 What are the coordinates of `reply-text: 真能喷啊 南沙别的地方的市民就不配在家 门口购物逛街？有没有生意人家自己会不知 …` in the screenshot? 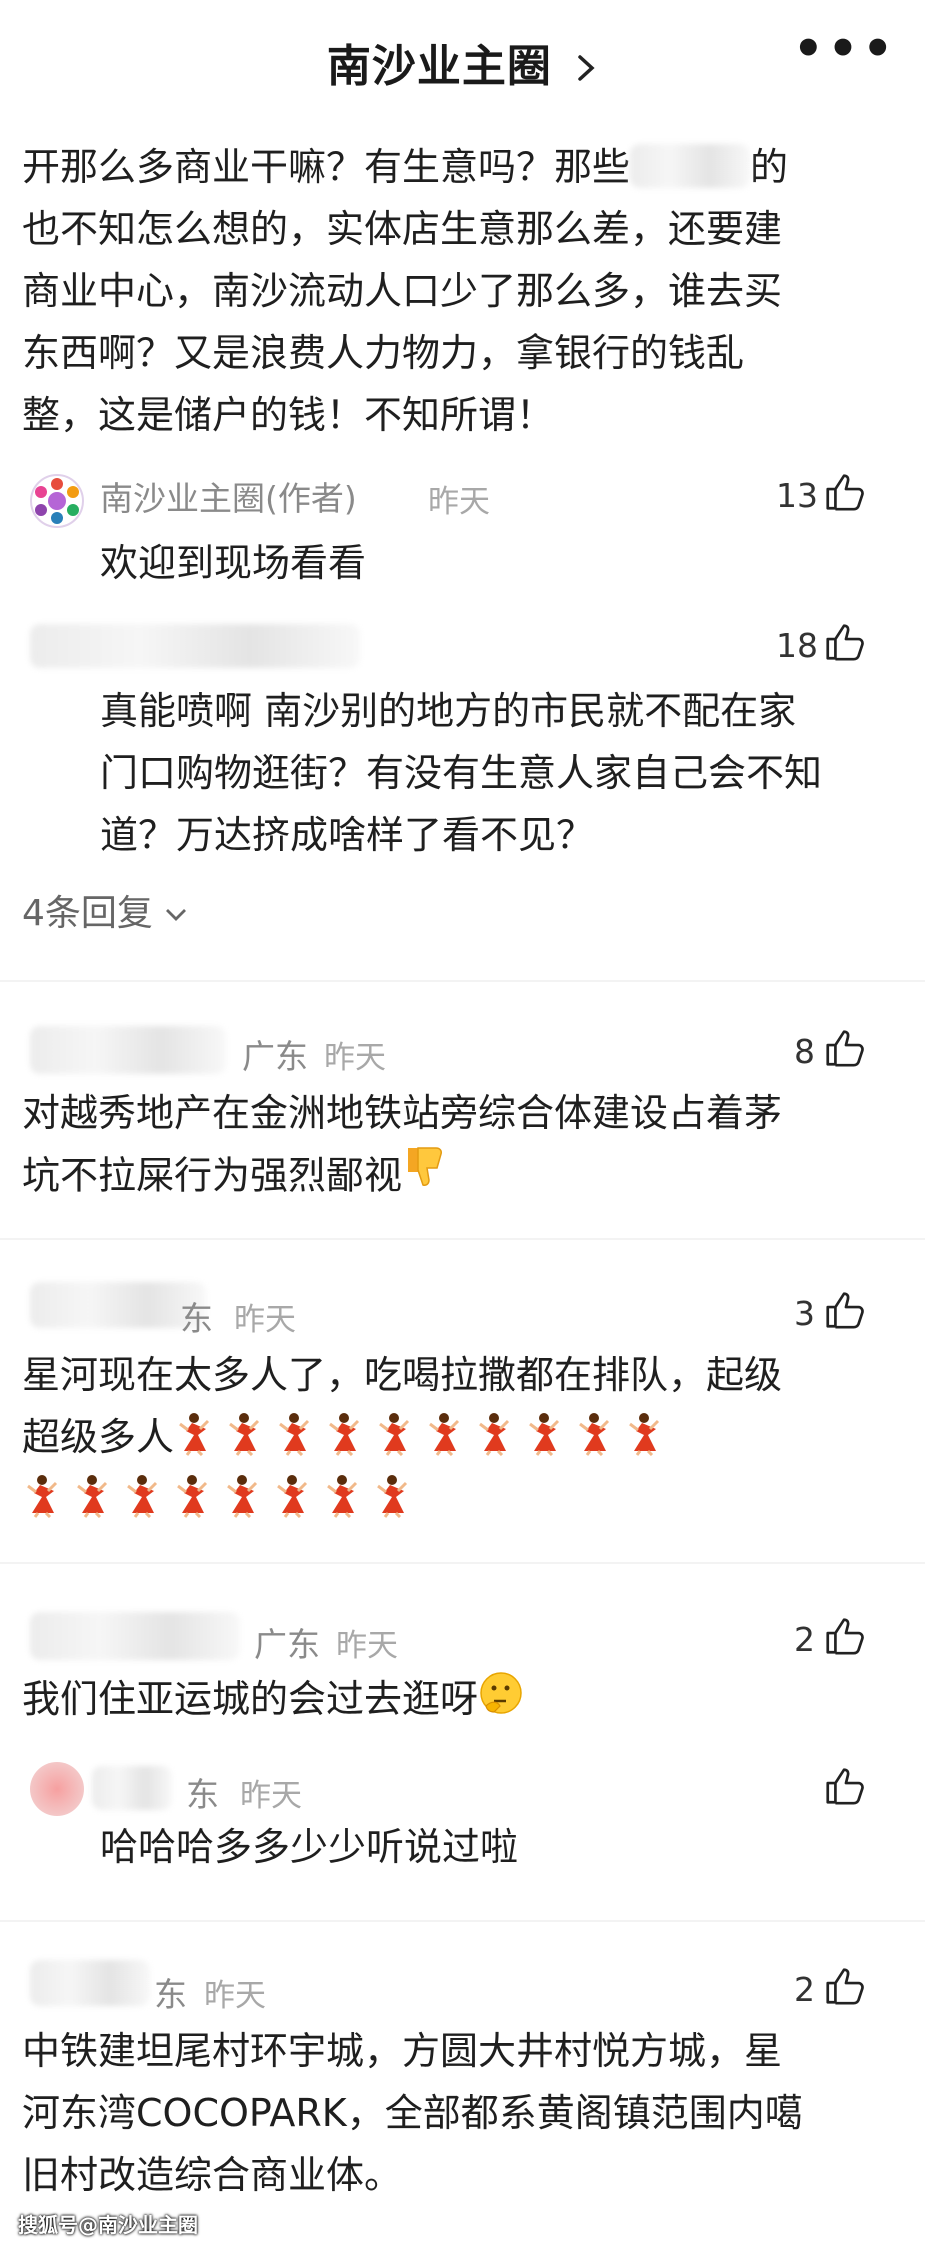 It's located at (500, 773).